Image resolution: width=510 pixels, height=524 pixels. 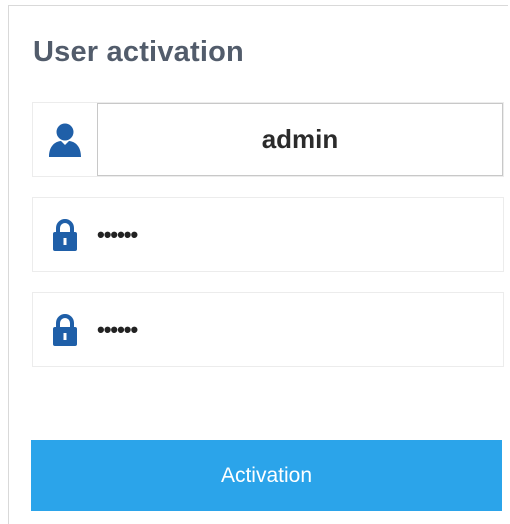 I want to click on user-icon, so click(x=65, y=140).